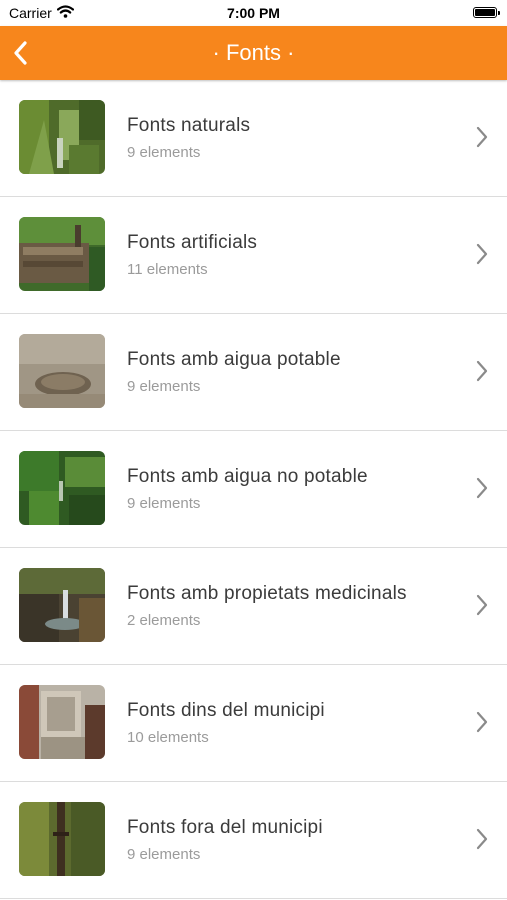  I want to click on list-item: Fonts artificials 11 elements, so click(253, 255).